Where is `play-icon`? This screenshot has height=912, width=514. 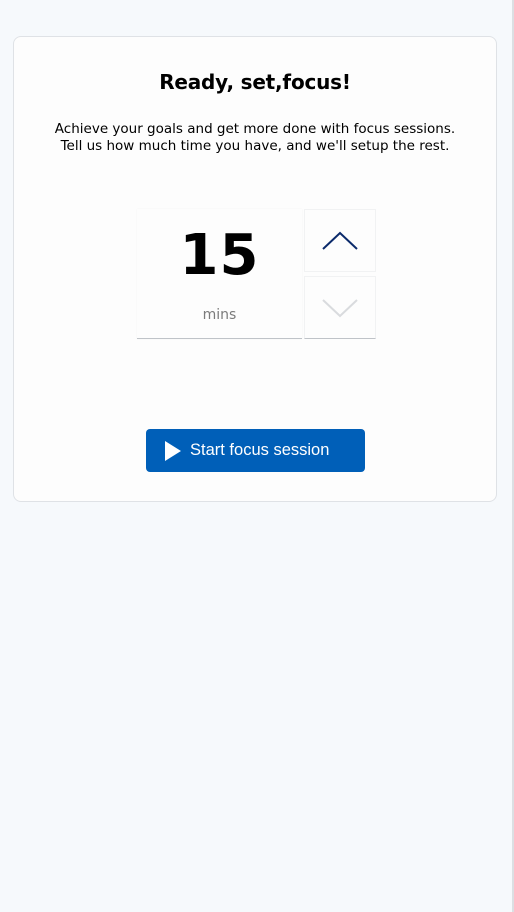
play-icon is located at coordinates (173, 450).